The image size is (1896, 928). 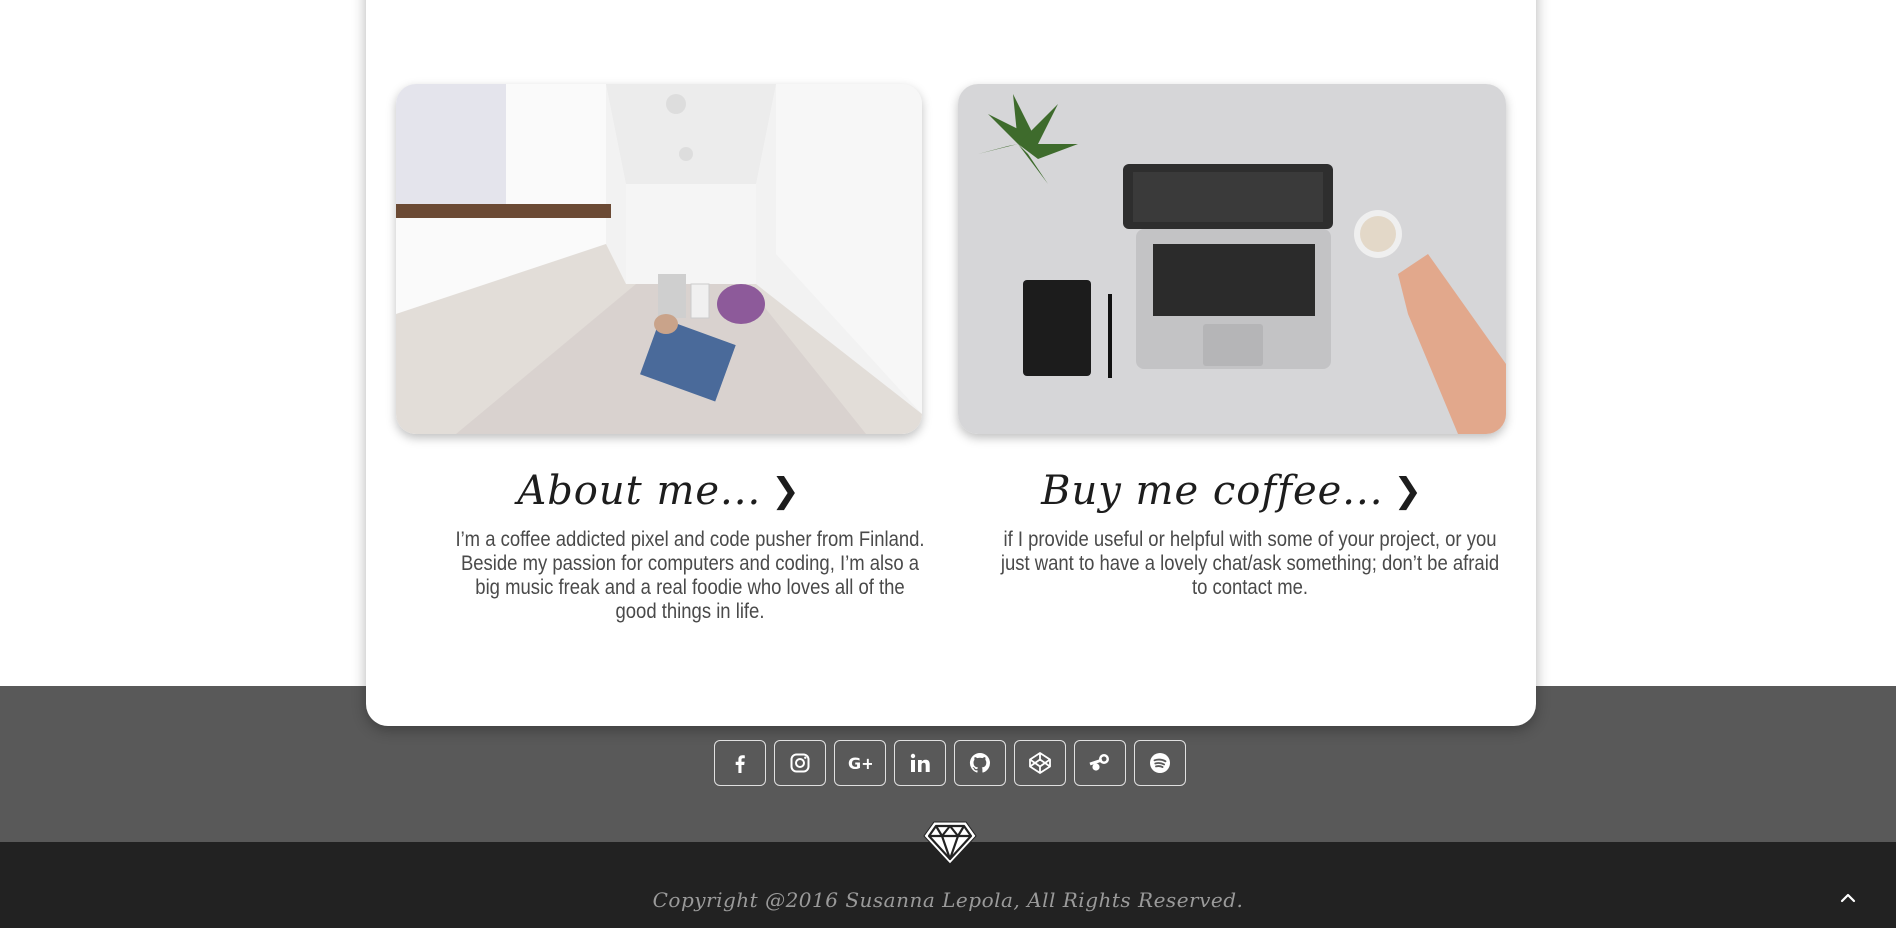 I want to click on instagram-button, so click(x=800, y=763).